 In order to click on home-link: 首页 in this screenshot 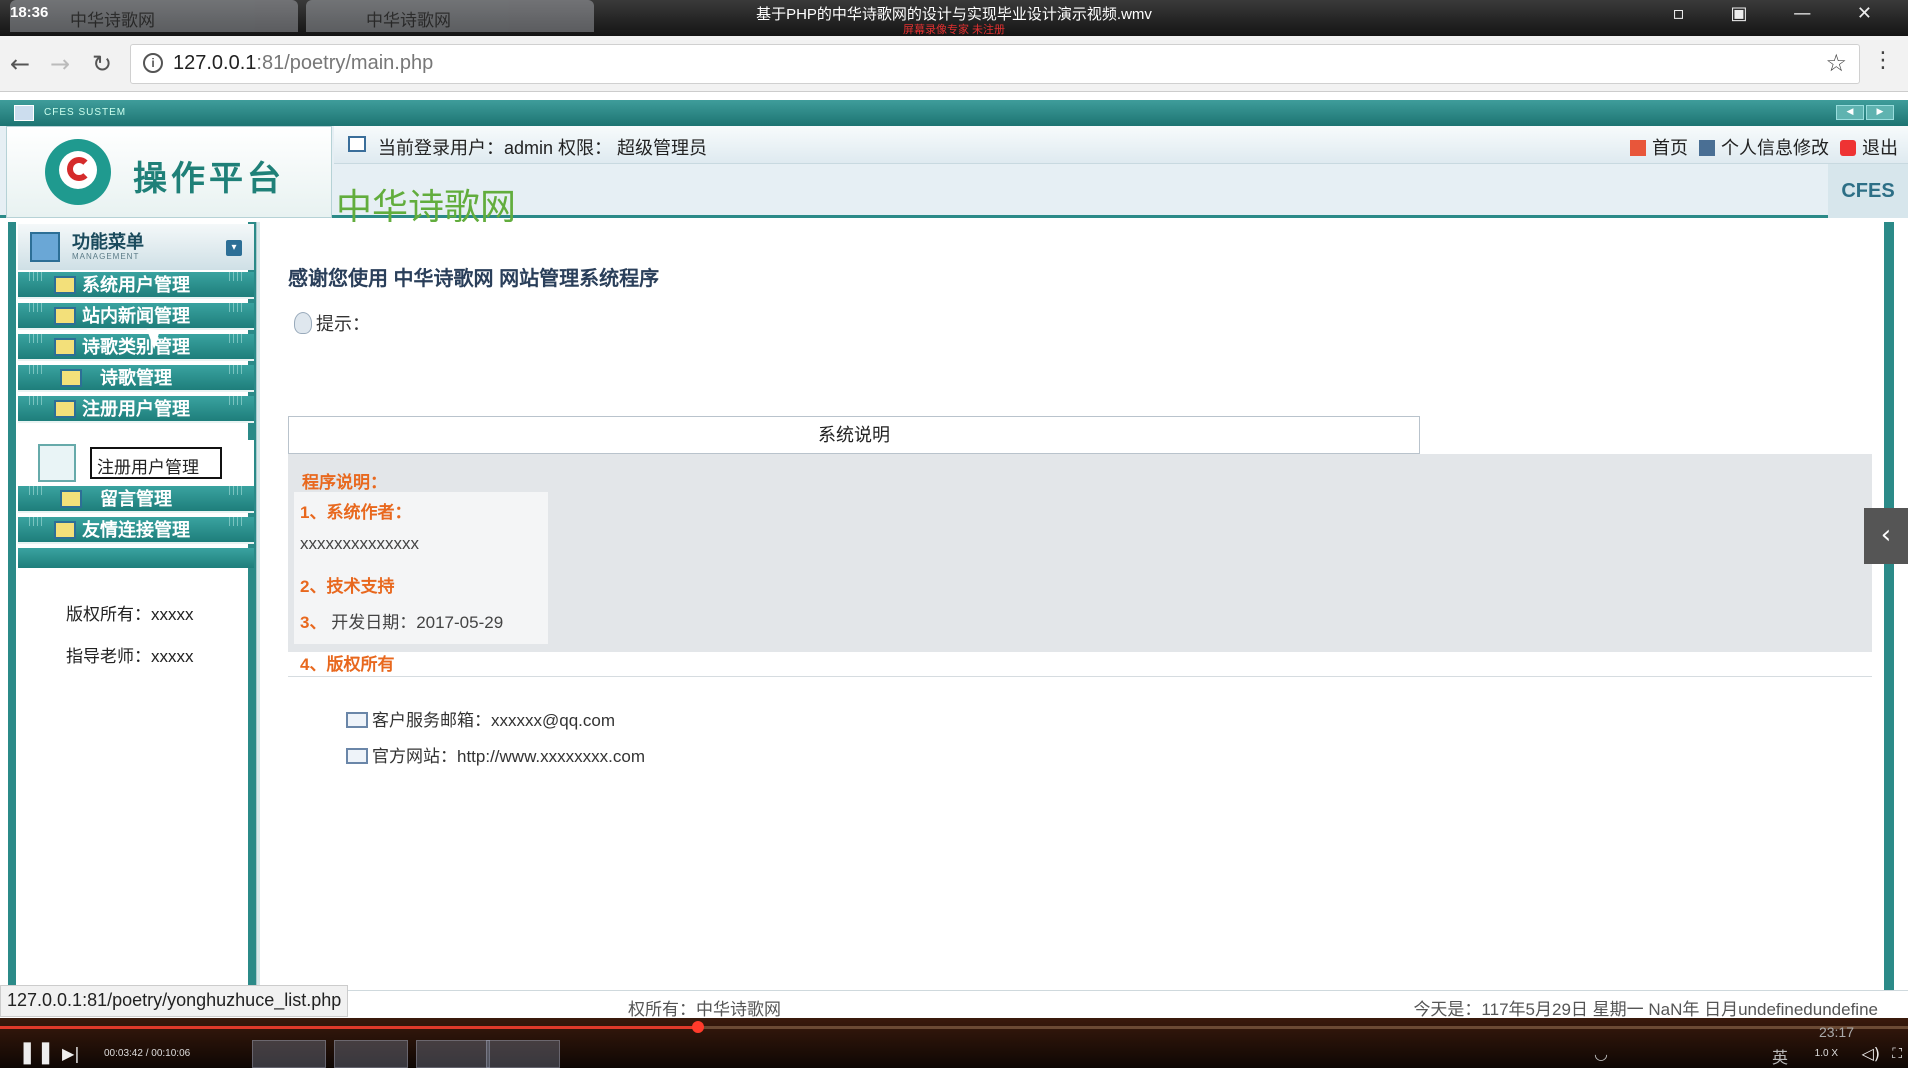, I will do `click(1670, 148)`.